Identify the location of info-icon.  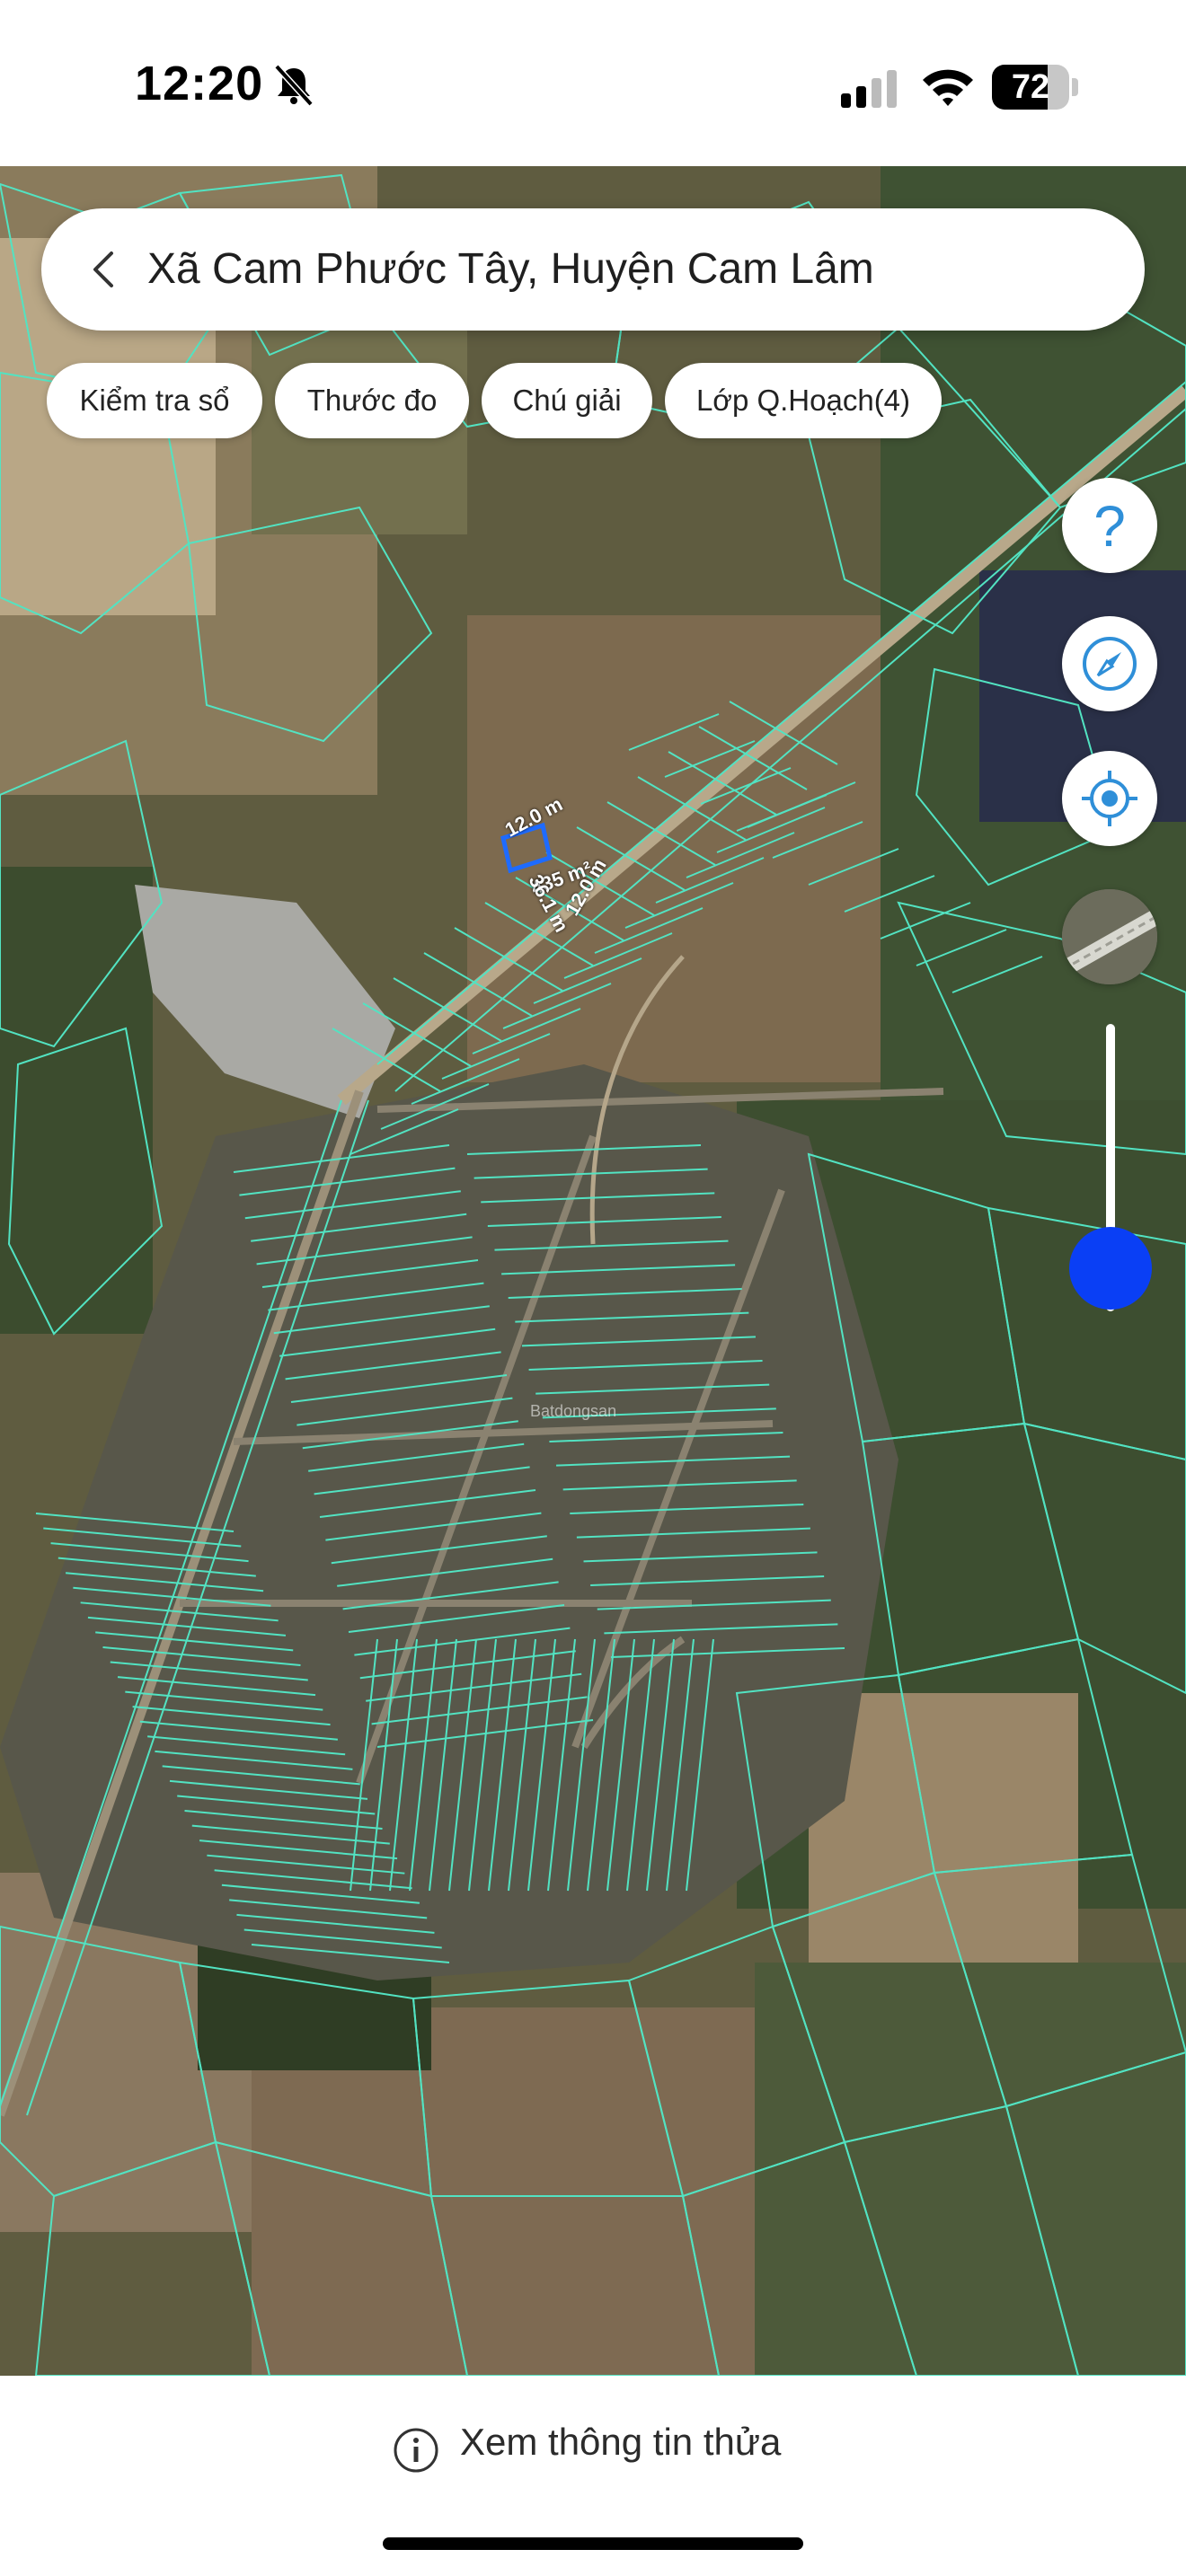
(416, 2450).